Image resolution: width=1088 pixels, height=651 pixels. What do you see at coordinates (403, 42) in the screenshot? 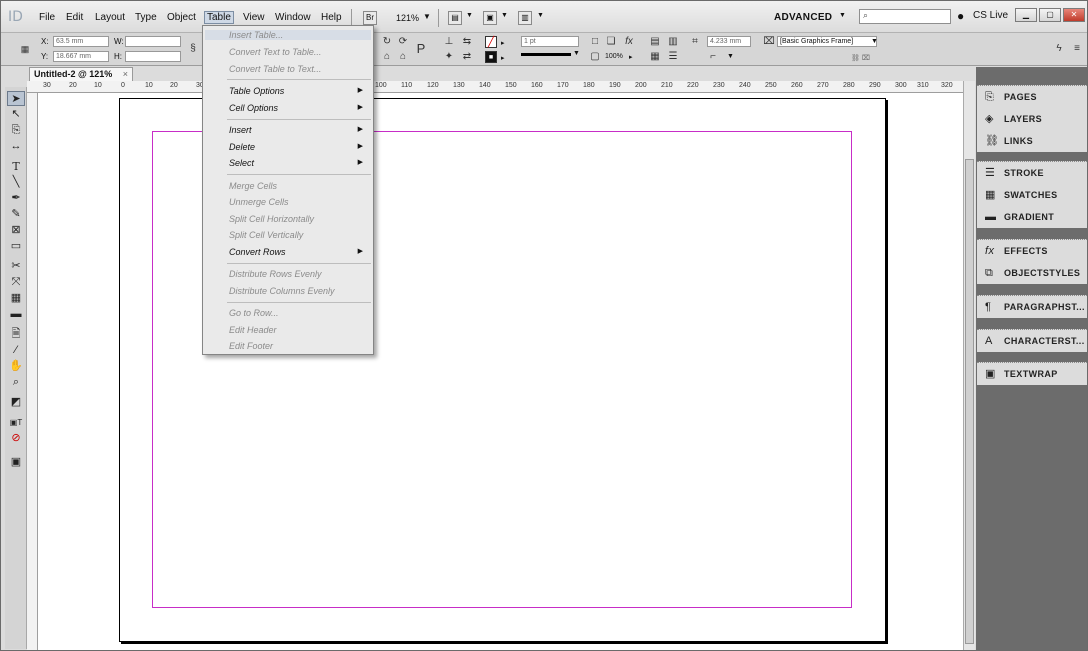
I see `shear-icon: ⟳` at bounding box center [403, 42].